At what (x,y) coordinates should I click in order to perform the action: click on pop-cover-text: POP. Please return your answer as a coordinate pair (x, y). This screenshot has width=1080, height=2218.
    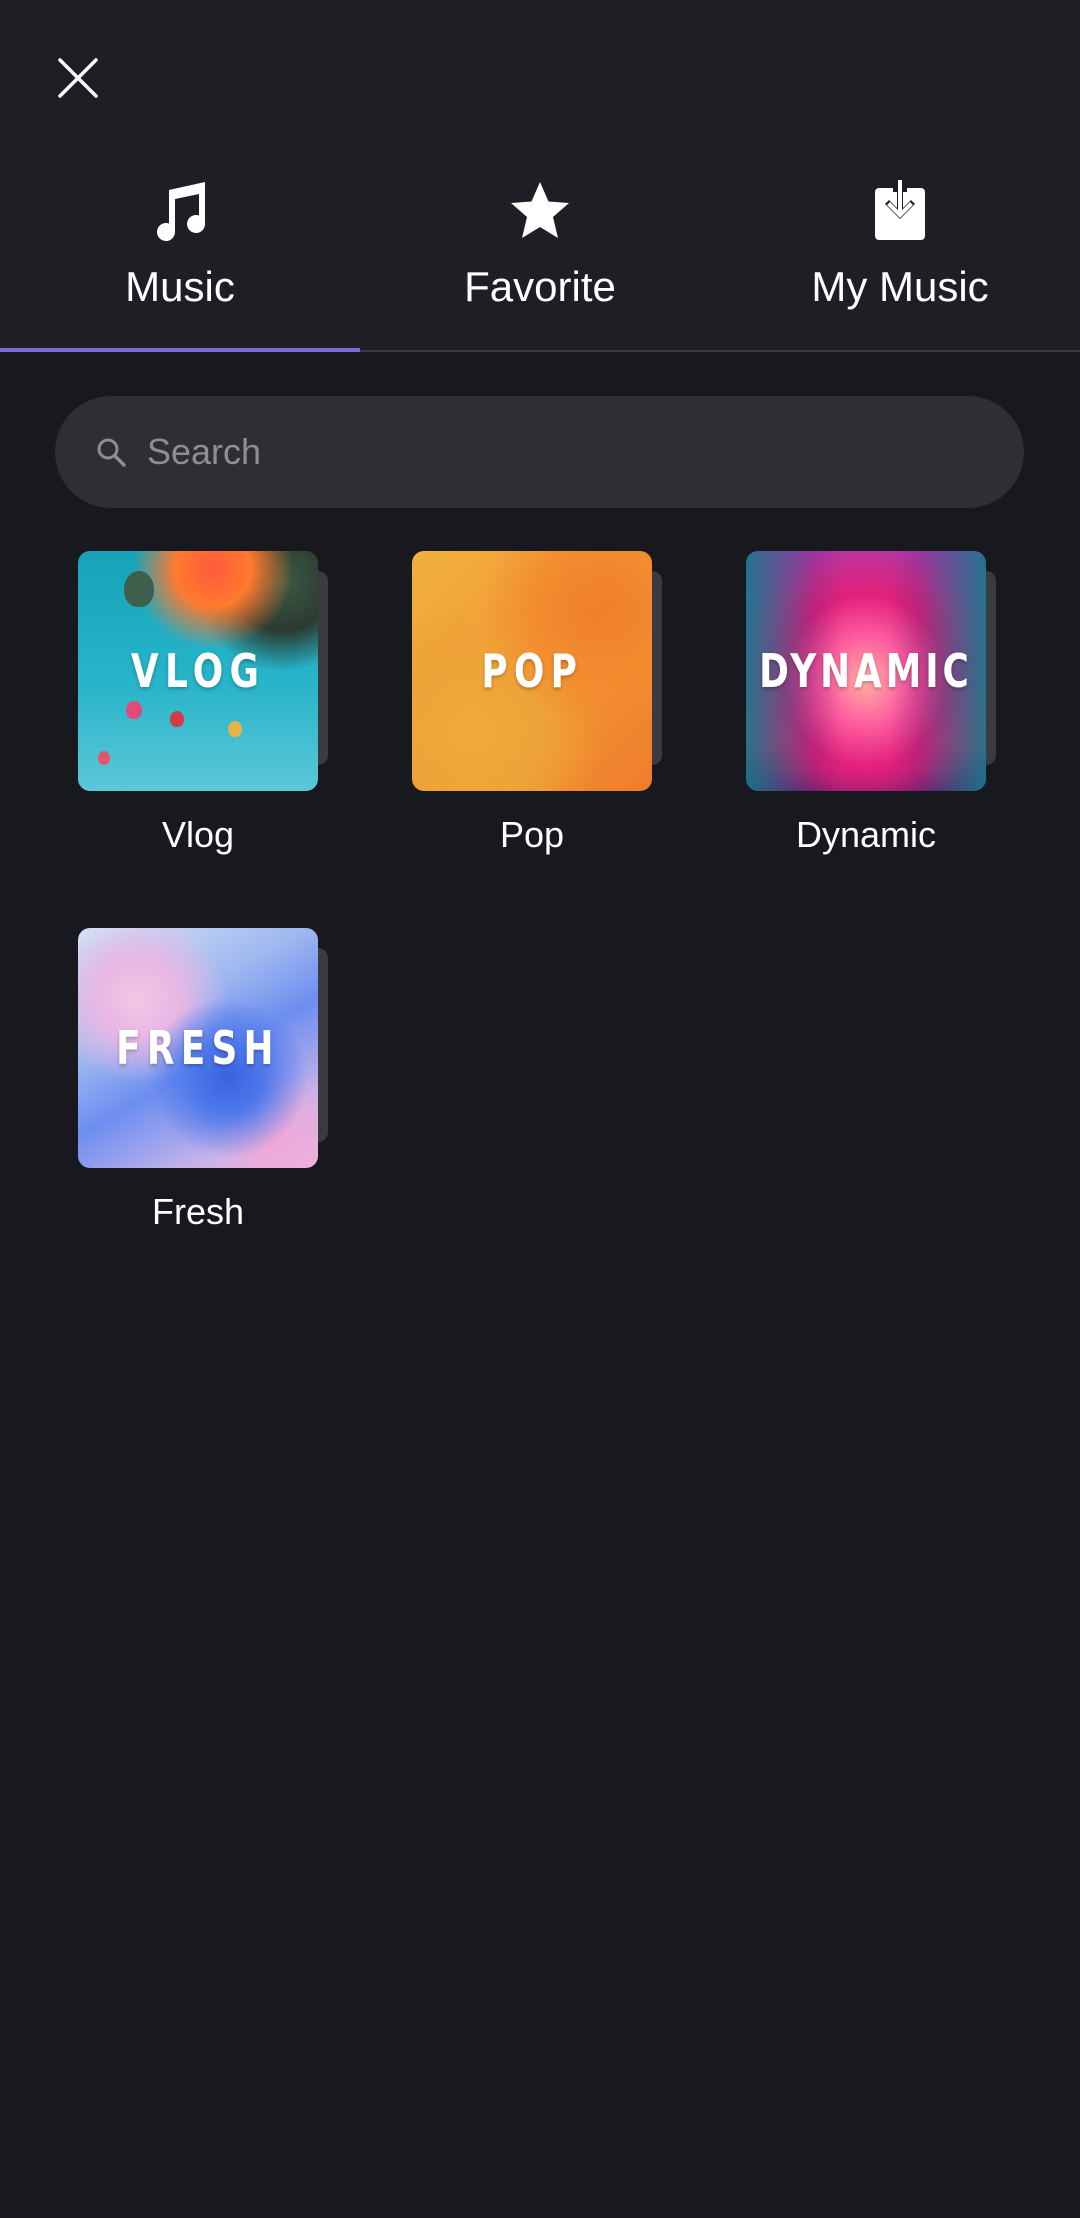
    Looking at the image, I should click on (532, 671).